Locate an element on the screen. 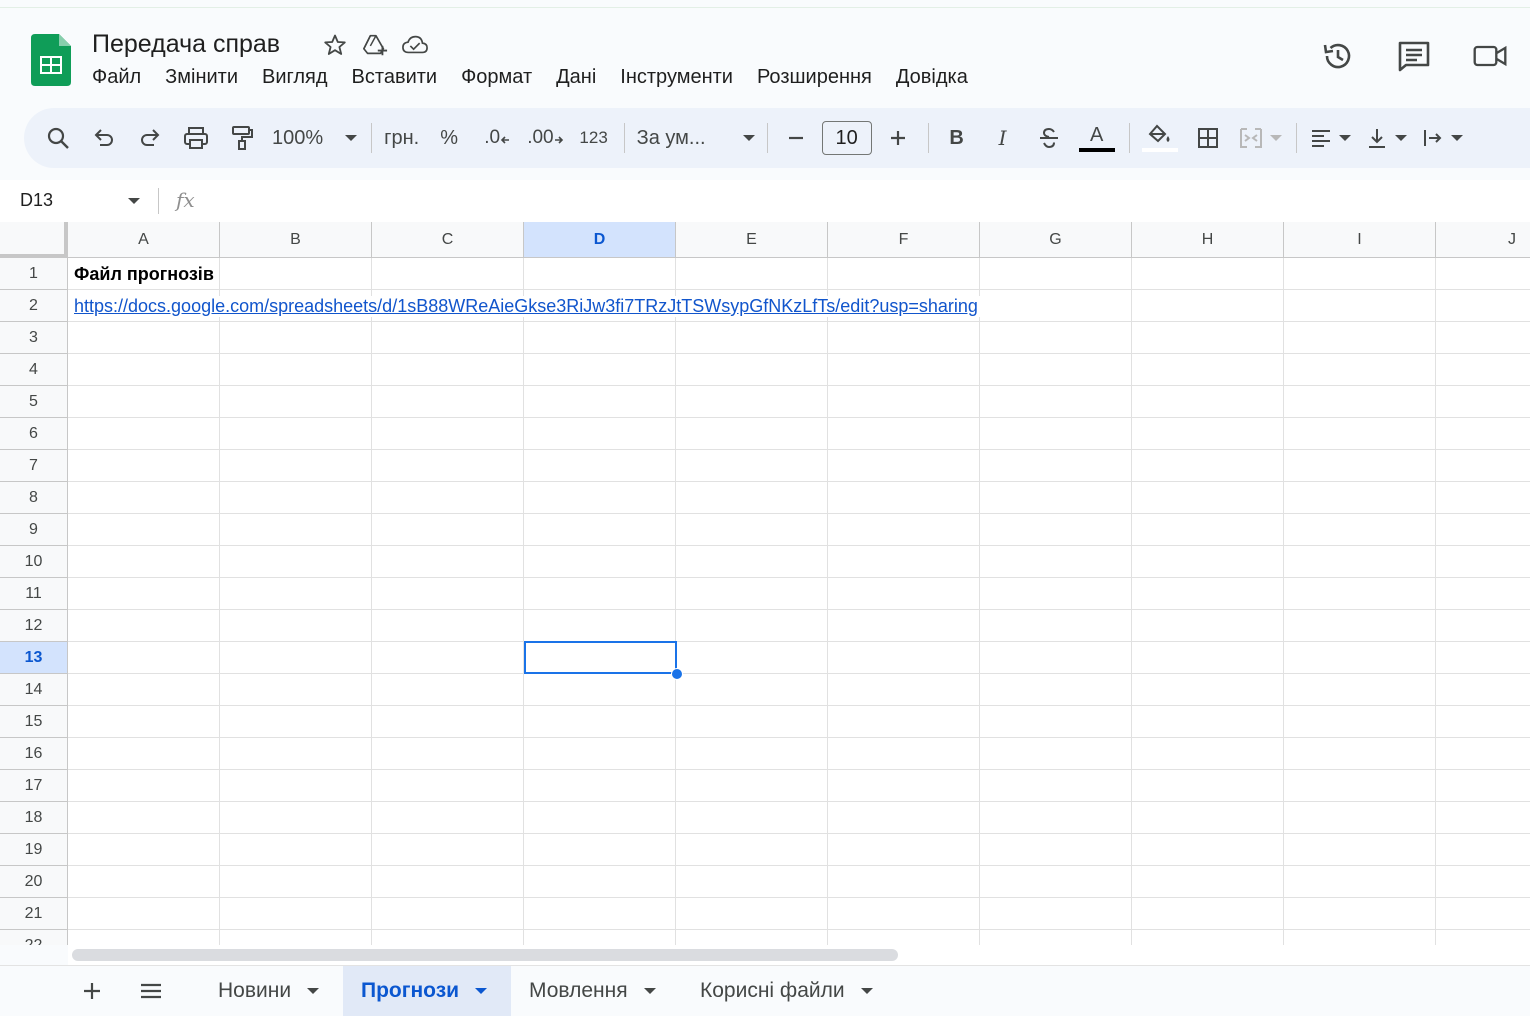 The width and height of the screenshot is (1530, 1016). cloud-status-icon is located at coordinates (415, 45).